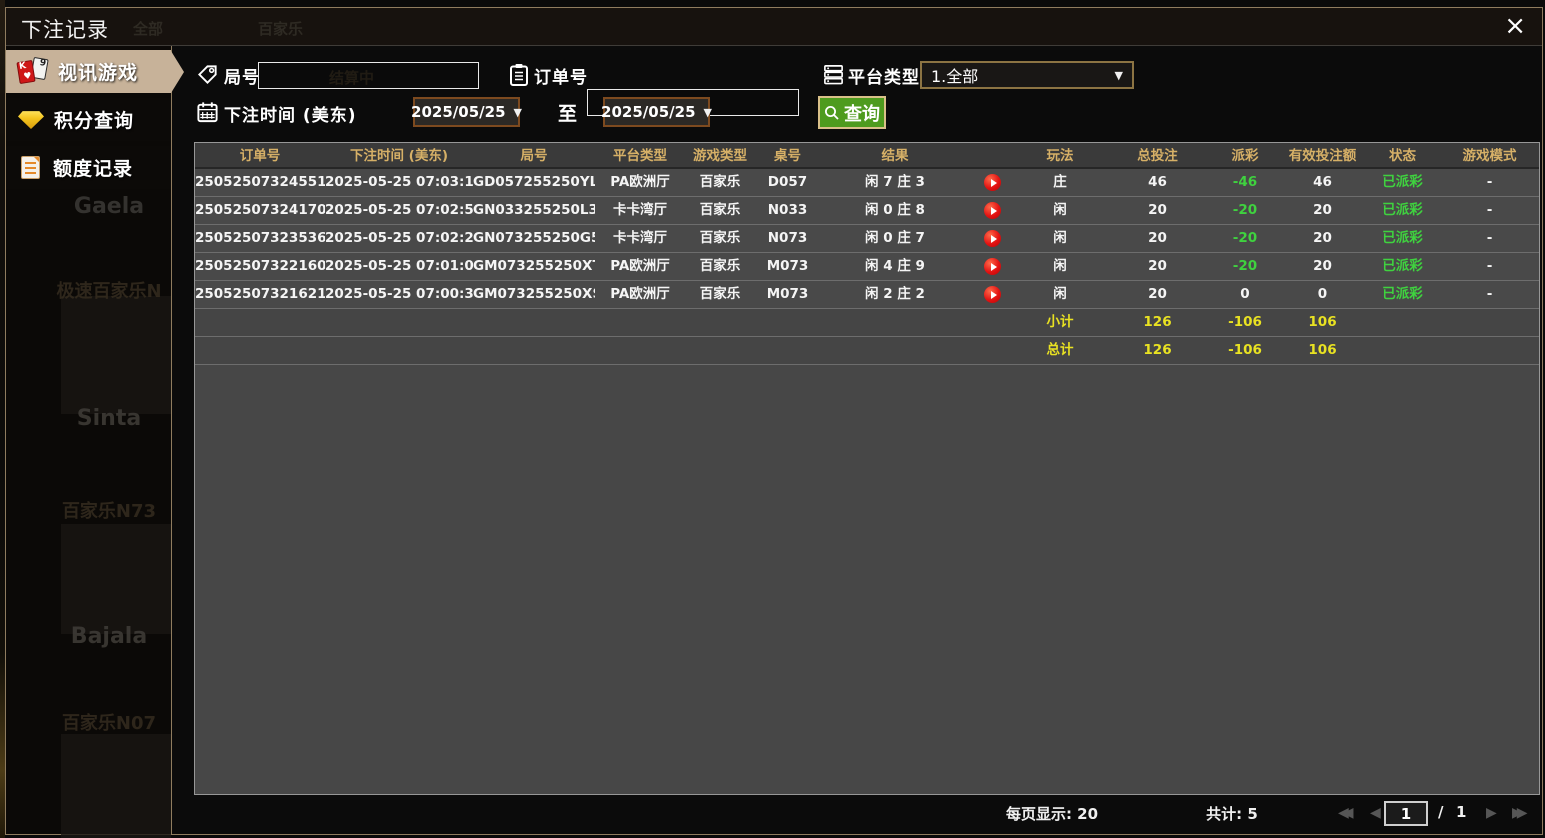  What do you see at coordinates (1157, 350) in the screenshot?
I see `total-cell: 126` at bounding box center [1157, 350].